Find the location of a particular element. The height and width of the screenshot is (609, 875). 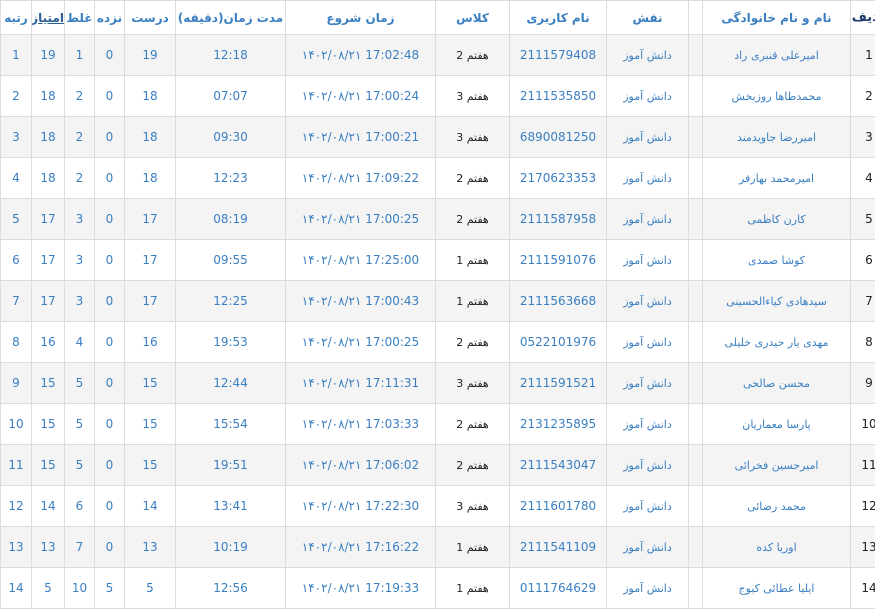

cell-full-name: کوشا صمدی is located at coordinates (776, 260).